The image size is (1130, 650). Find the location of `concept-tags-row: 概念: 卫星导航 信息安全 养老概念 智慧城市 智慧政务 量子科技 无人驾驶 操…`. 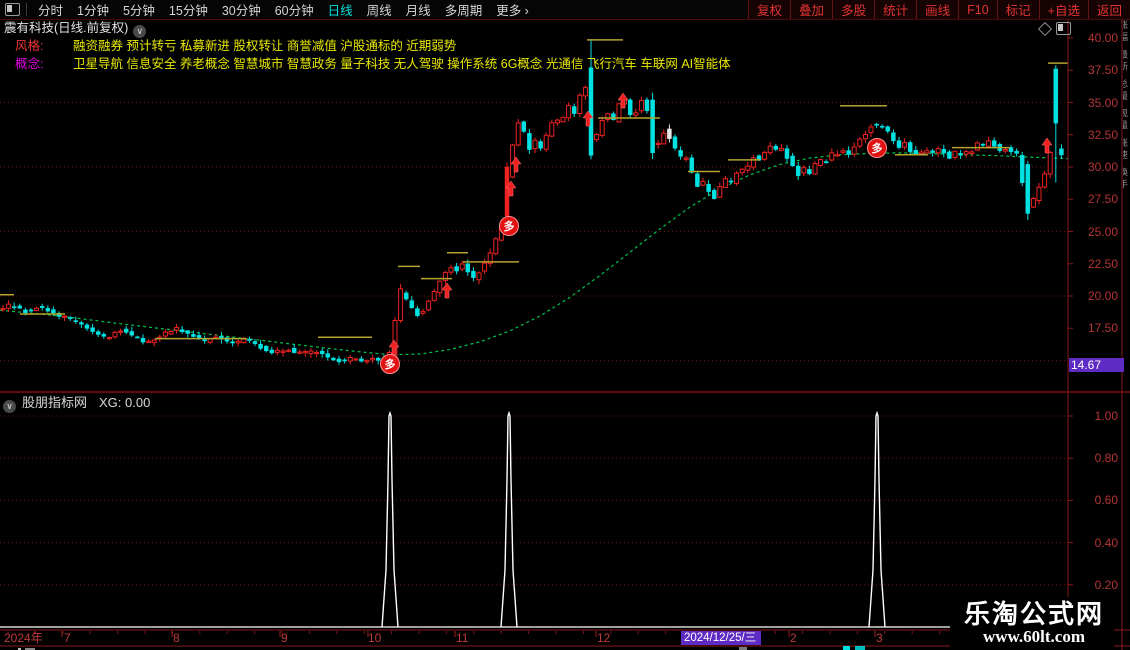

concept-tags-row: 概念: 卫星导航 信息安全 养老概念 智慧城市 智慧政务 量子科技 无人驾驶 操… is located at coordinates (373, 64).